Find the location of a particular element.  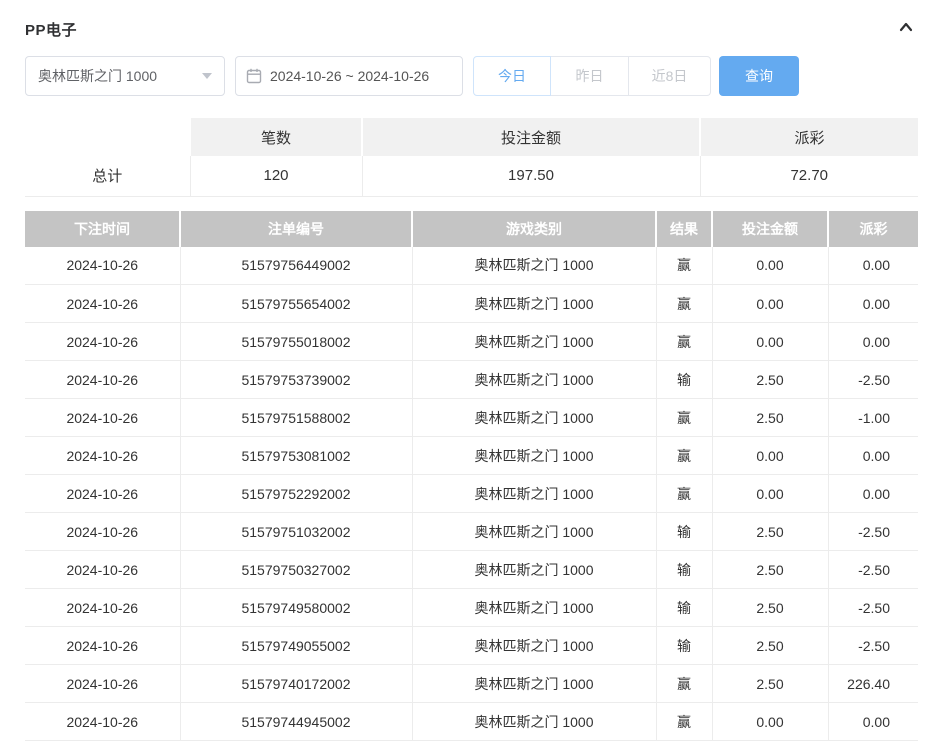

col-header-bet-id: 注单编号 is located at coordinates (295, 228).